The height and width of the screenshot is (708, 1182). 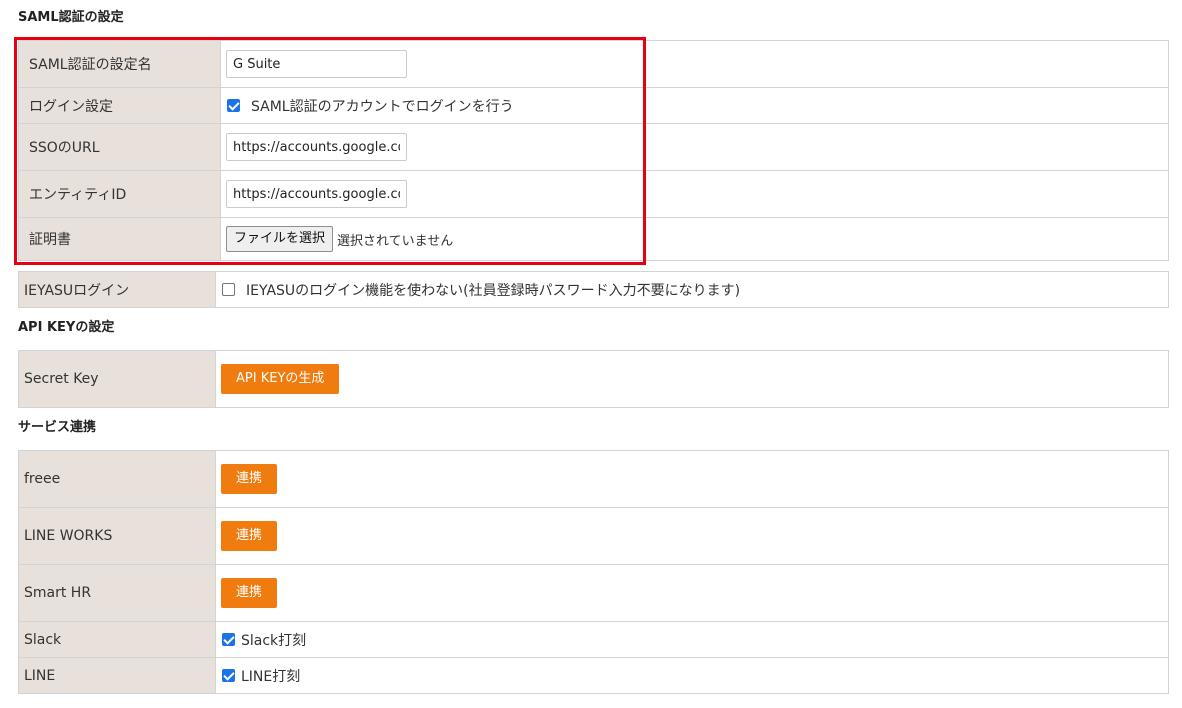 What do you see at coordinates (274, 640) in the screenshot?
I see `slack-checkbox-label: Slack打刻` at bounding box center [274, 640].